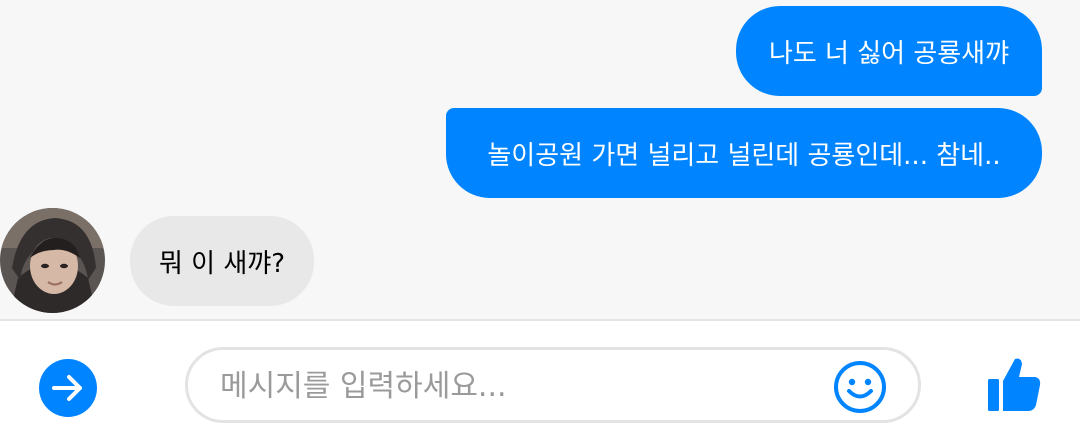 This screenshot has width=1080, height=448. What do you see at coordinates (520, 386) in the screenshot?
I see `message-input` at bounding box center [520, 386].